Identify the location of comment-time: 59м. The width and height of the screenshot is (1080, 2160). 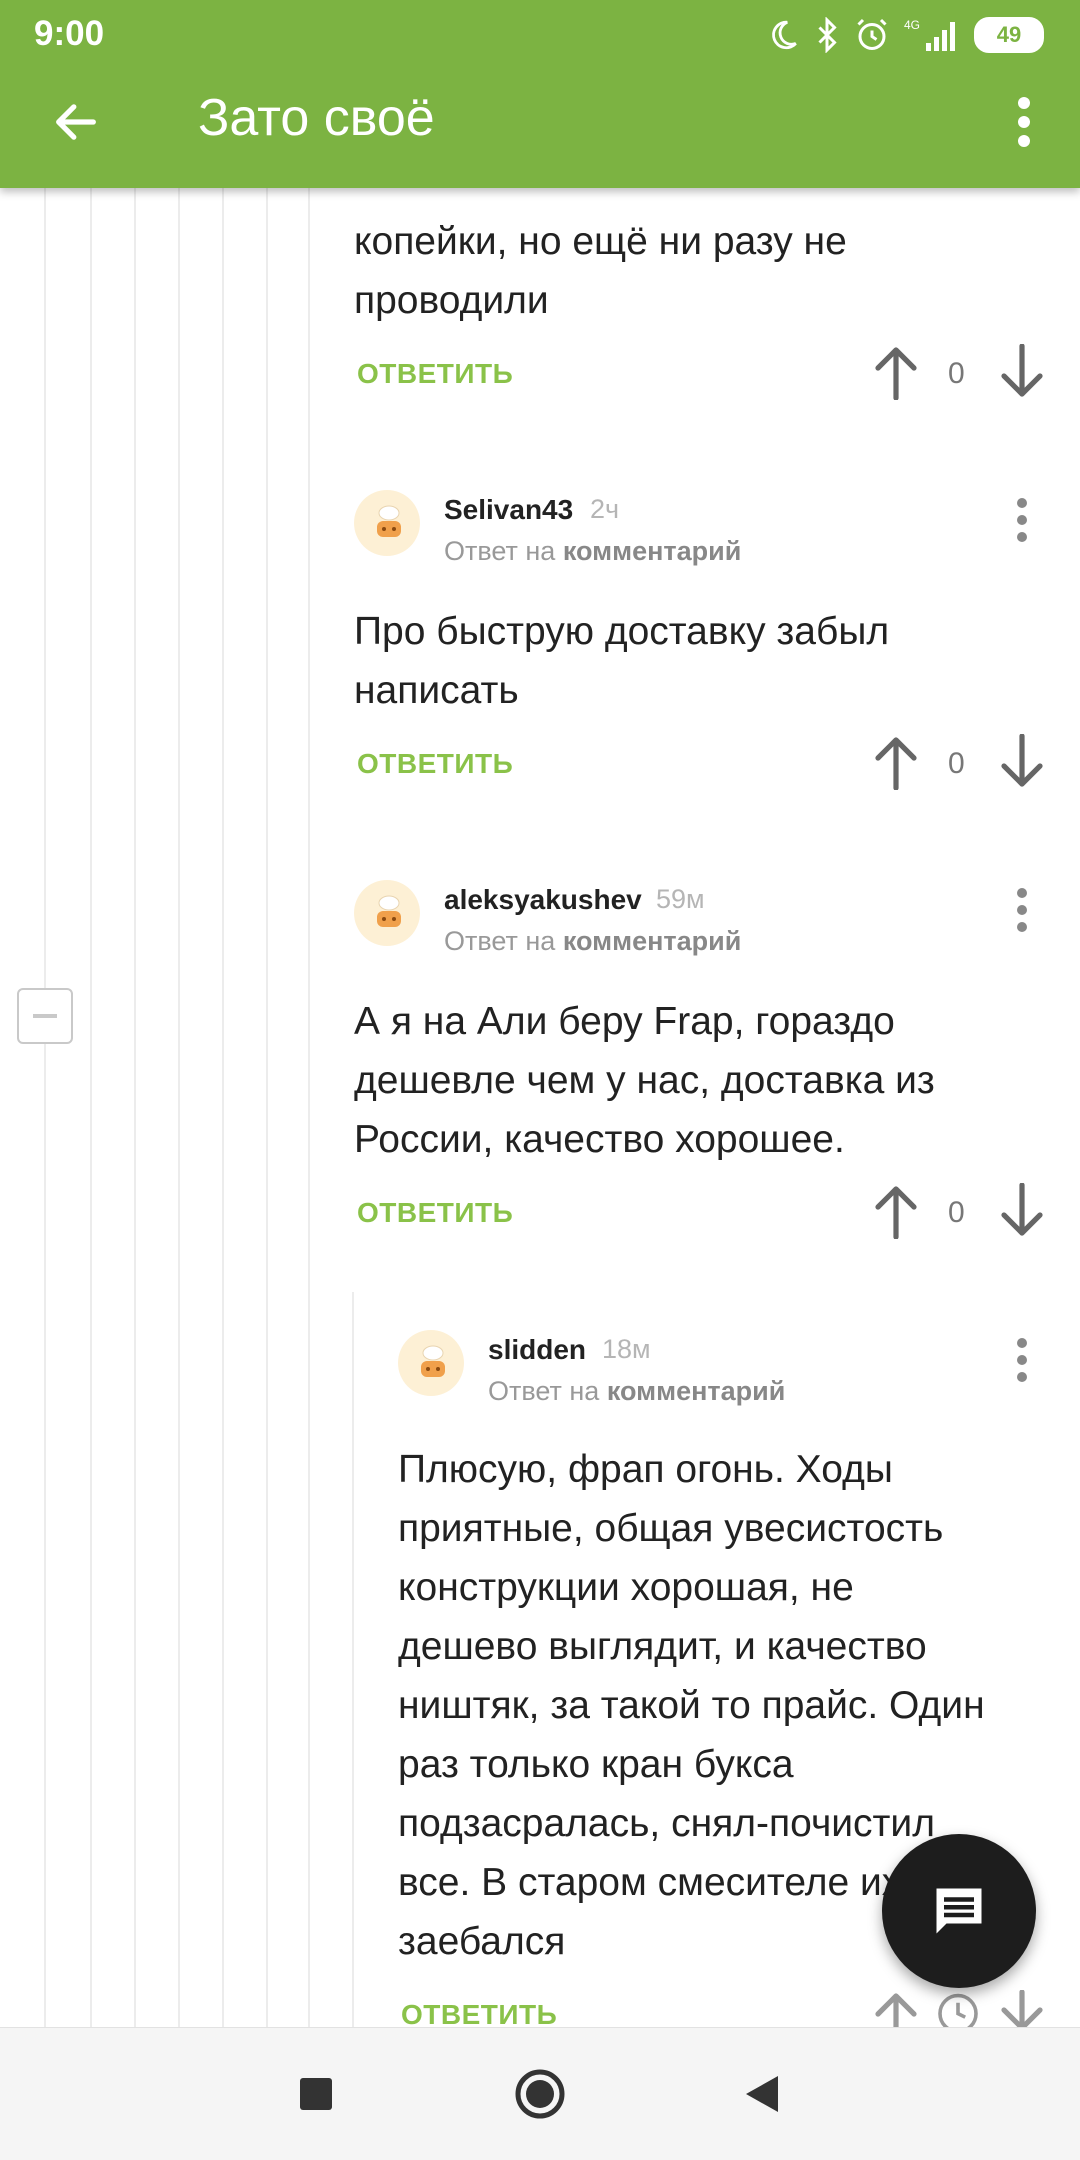
(680, 899).